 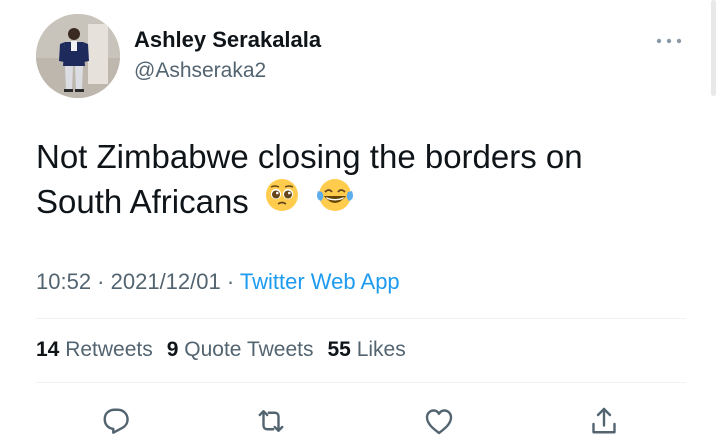 What do you see at coordinates (282, 200) in the screenshot?
I see `pleading-face-icon` at bounding box center [282, 200].